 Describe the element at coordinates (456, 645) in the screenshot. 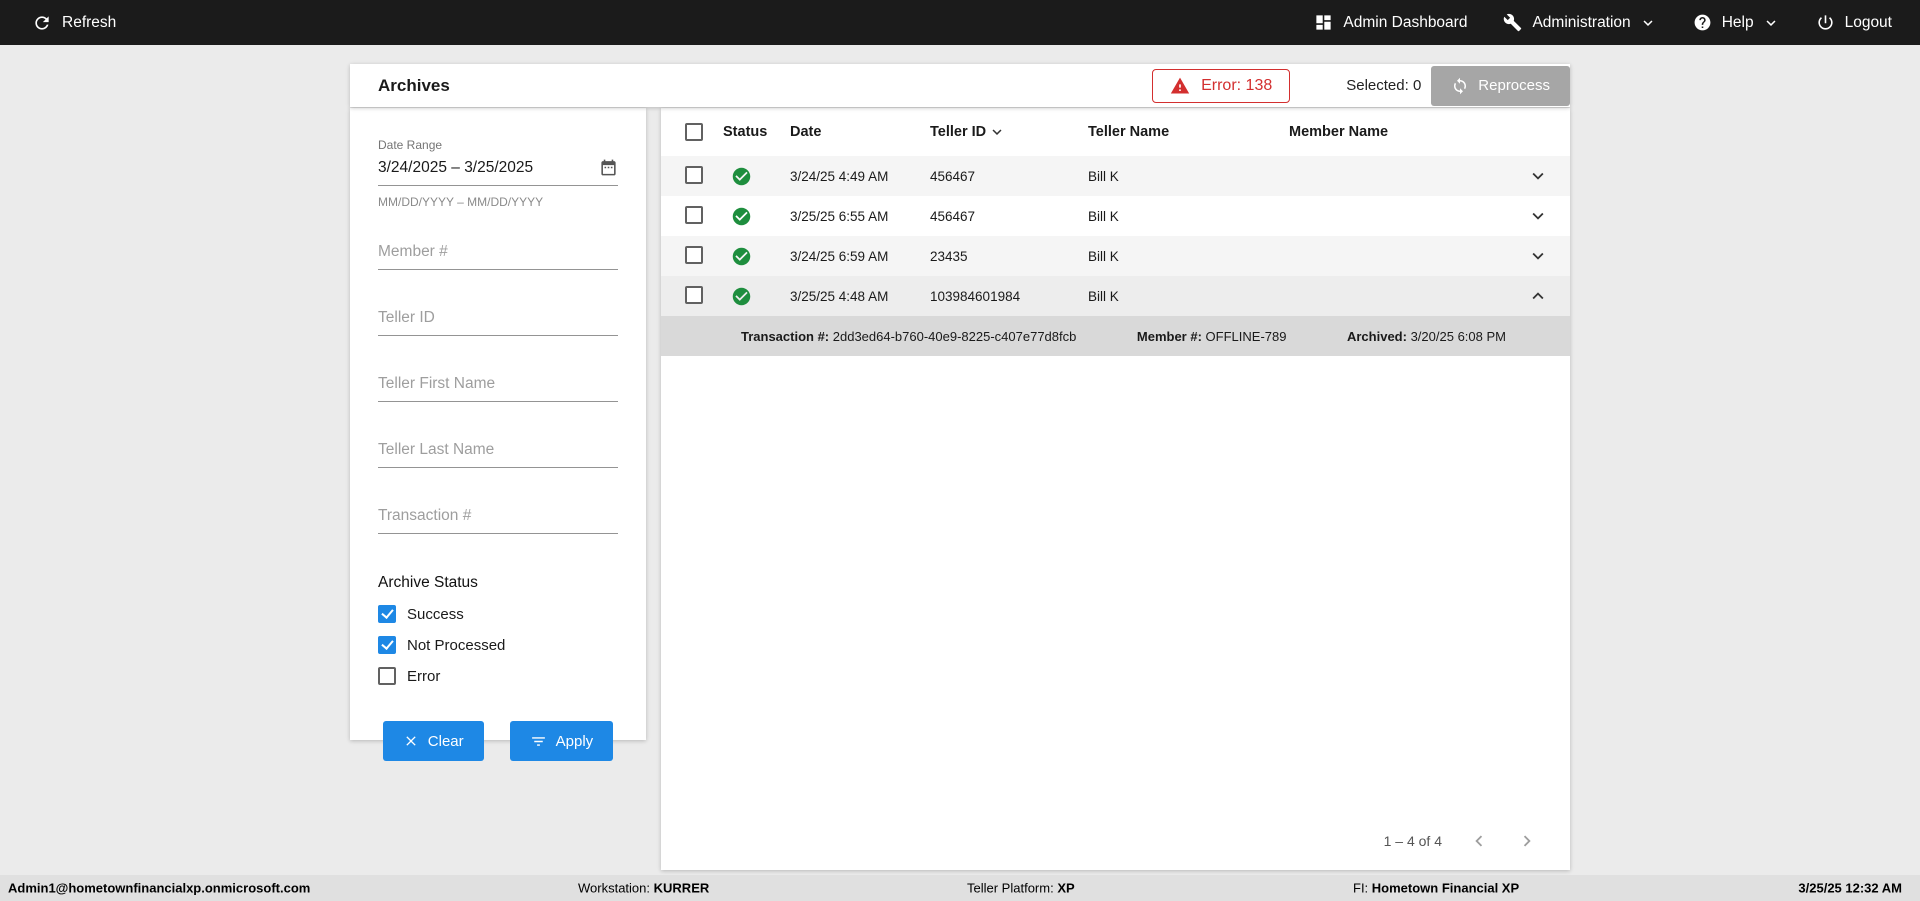

I see `not-processed-checkbox-label: Not Processed` at that location.